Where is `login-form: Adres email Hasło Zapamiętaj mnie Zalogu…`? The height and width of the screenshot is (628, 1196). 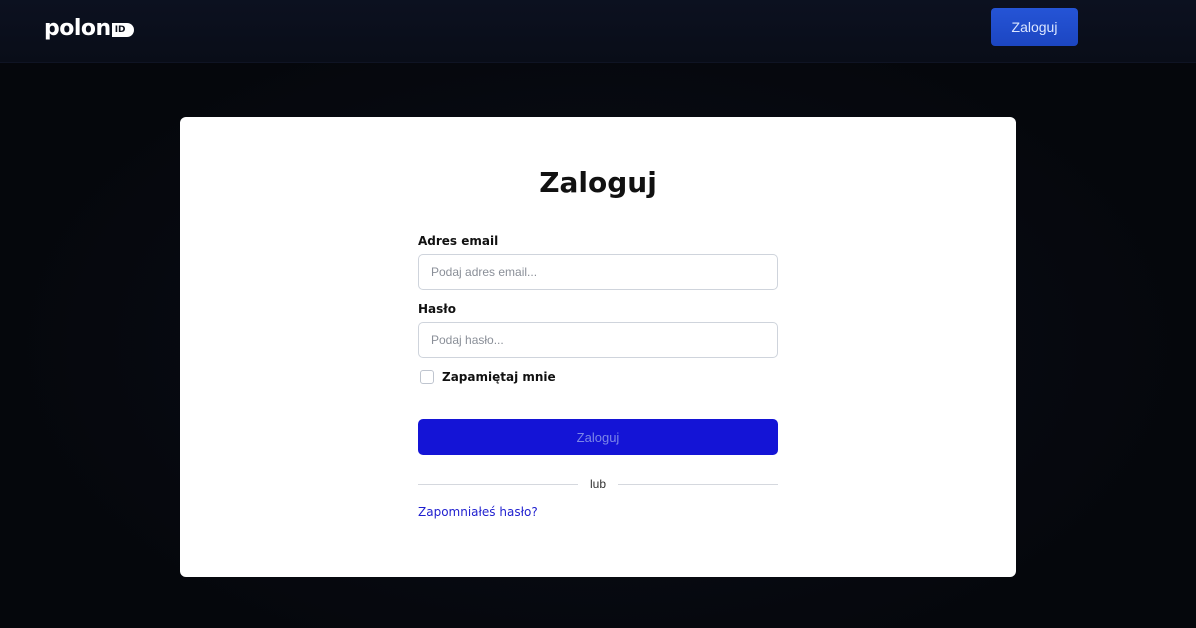 login-form: Adres email Hasło Zapamiętaj mnie Zalogu… is located at coordinates (598, 377).